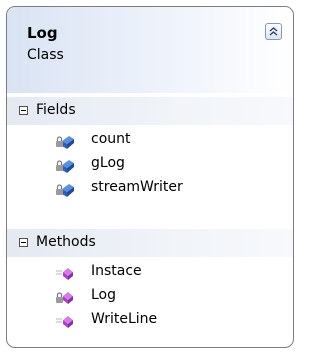 This screenshot has width=320, height=356. I want to click on field-row-count: count, so click(150, 141).